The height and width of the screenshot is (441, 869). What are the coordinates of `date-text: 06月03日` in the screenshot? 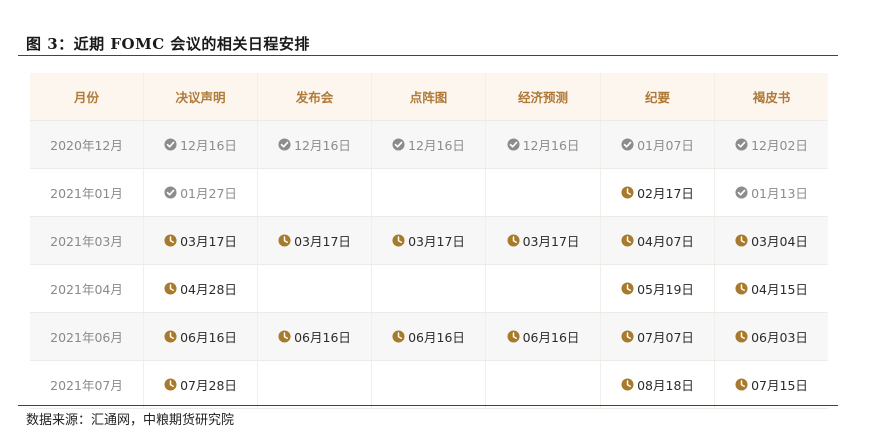 It's located at (779, 337).